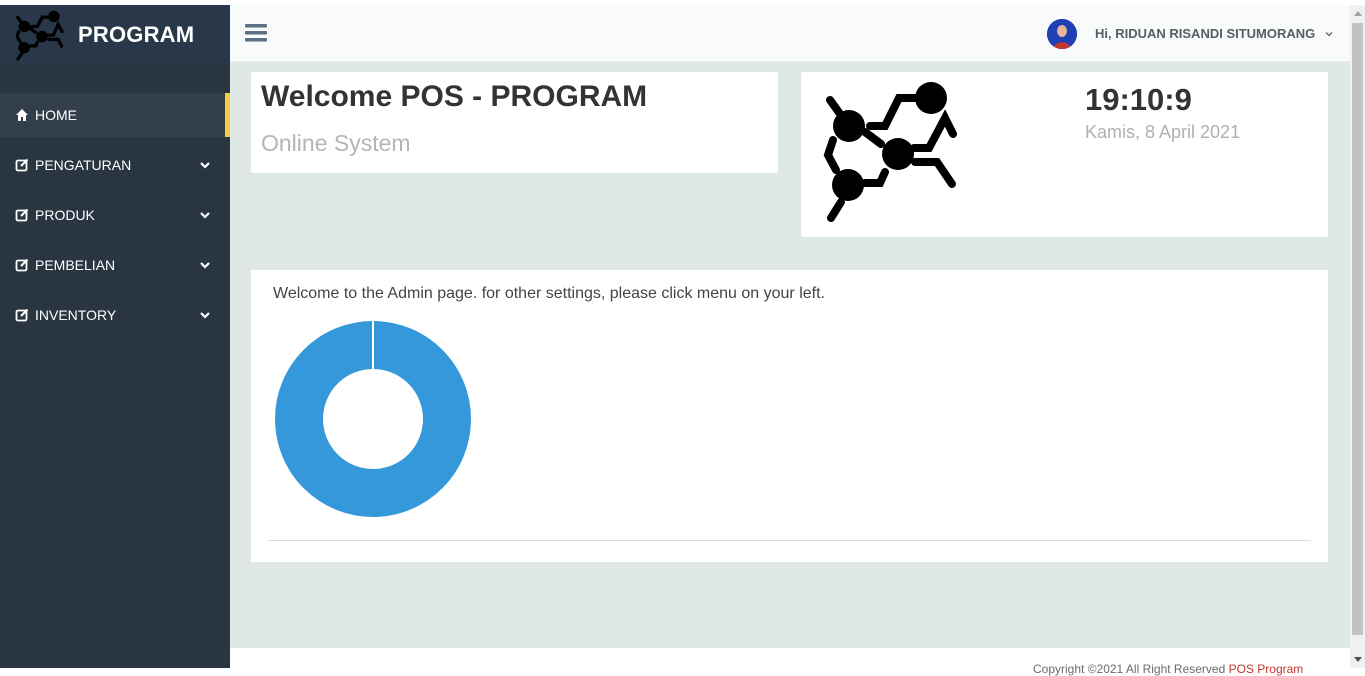 Image resolution: width=1365 pixels, height=676 pixels. I want to click on sidebar-item-label: PENGATURAN, so click(83, 165).